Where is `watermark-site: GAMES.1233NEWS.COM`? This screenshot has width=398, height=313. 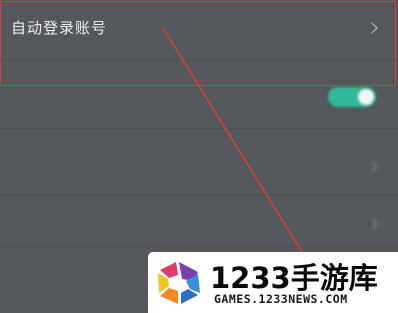 watermark-site: GAMES.1233NEWS.COM is located at coordinates (281, 299).